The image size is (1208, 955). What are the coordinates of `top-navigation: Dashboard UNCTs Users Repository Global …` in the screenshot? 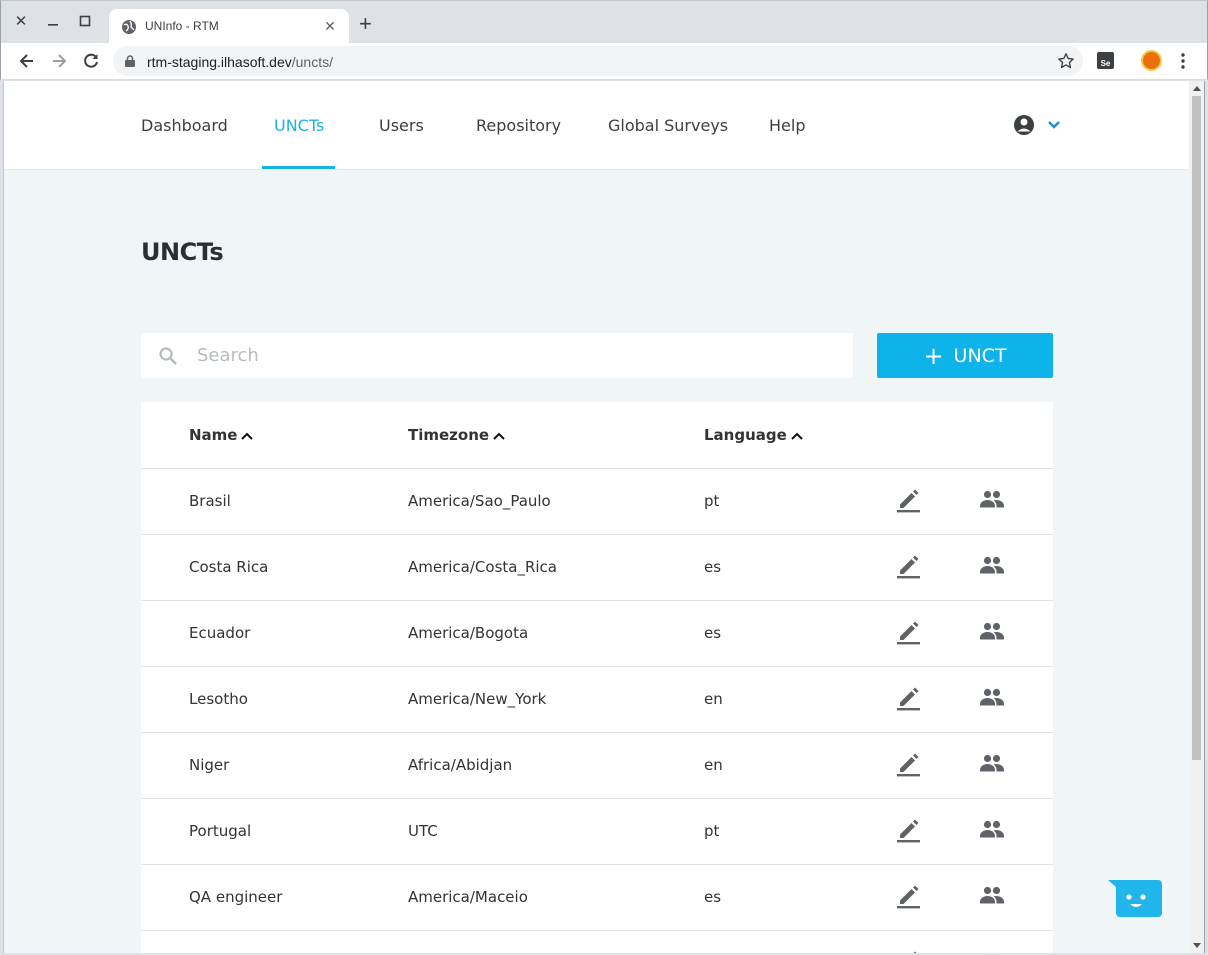 It's located at (596, 125).